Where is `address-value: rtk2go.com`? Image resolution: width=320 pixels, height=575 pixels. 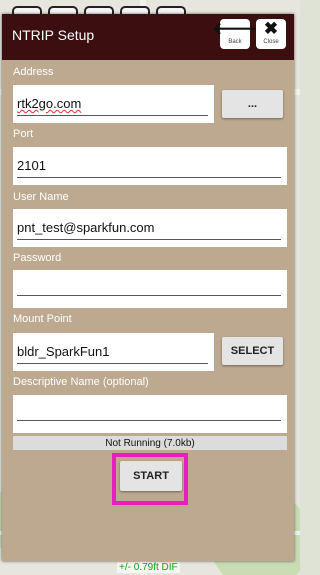
address-value: rtk2go.com is located at coordinates (112, 106).